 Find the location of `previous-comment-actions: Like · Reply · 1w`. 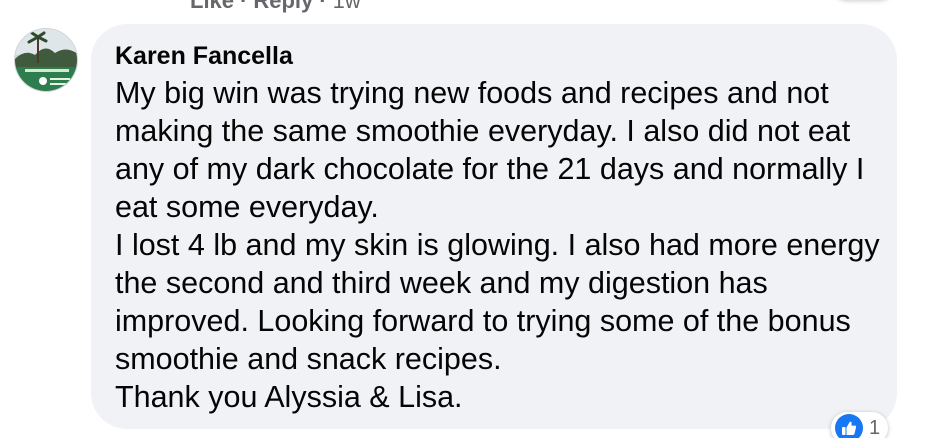

previous-comment-actions: Like · Reply · 1w is located at coordinates (275, 7).